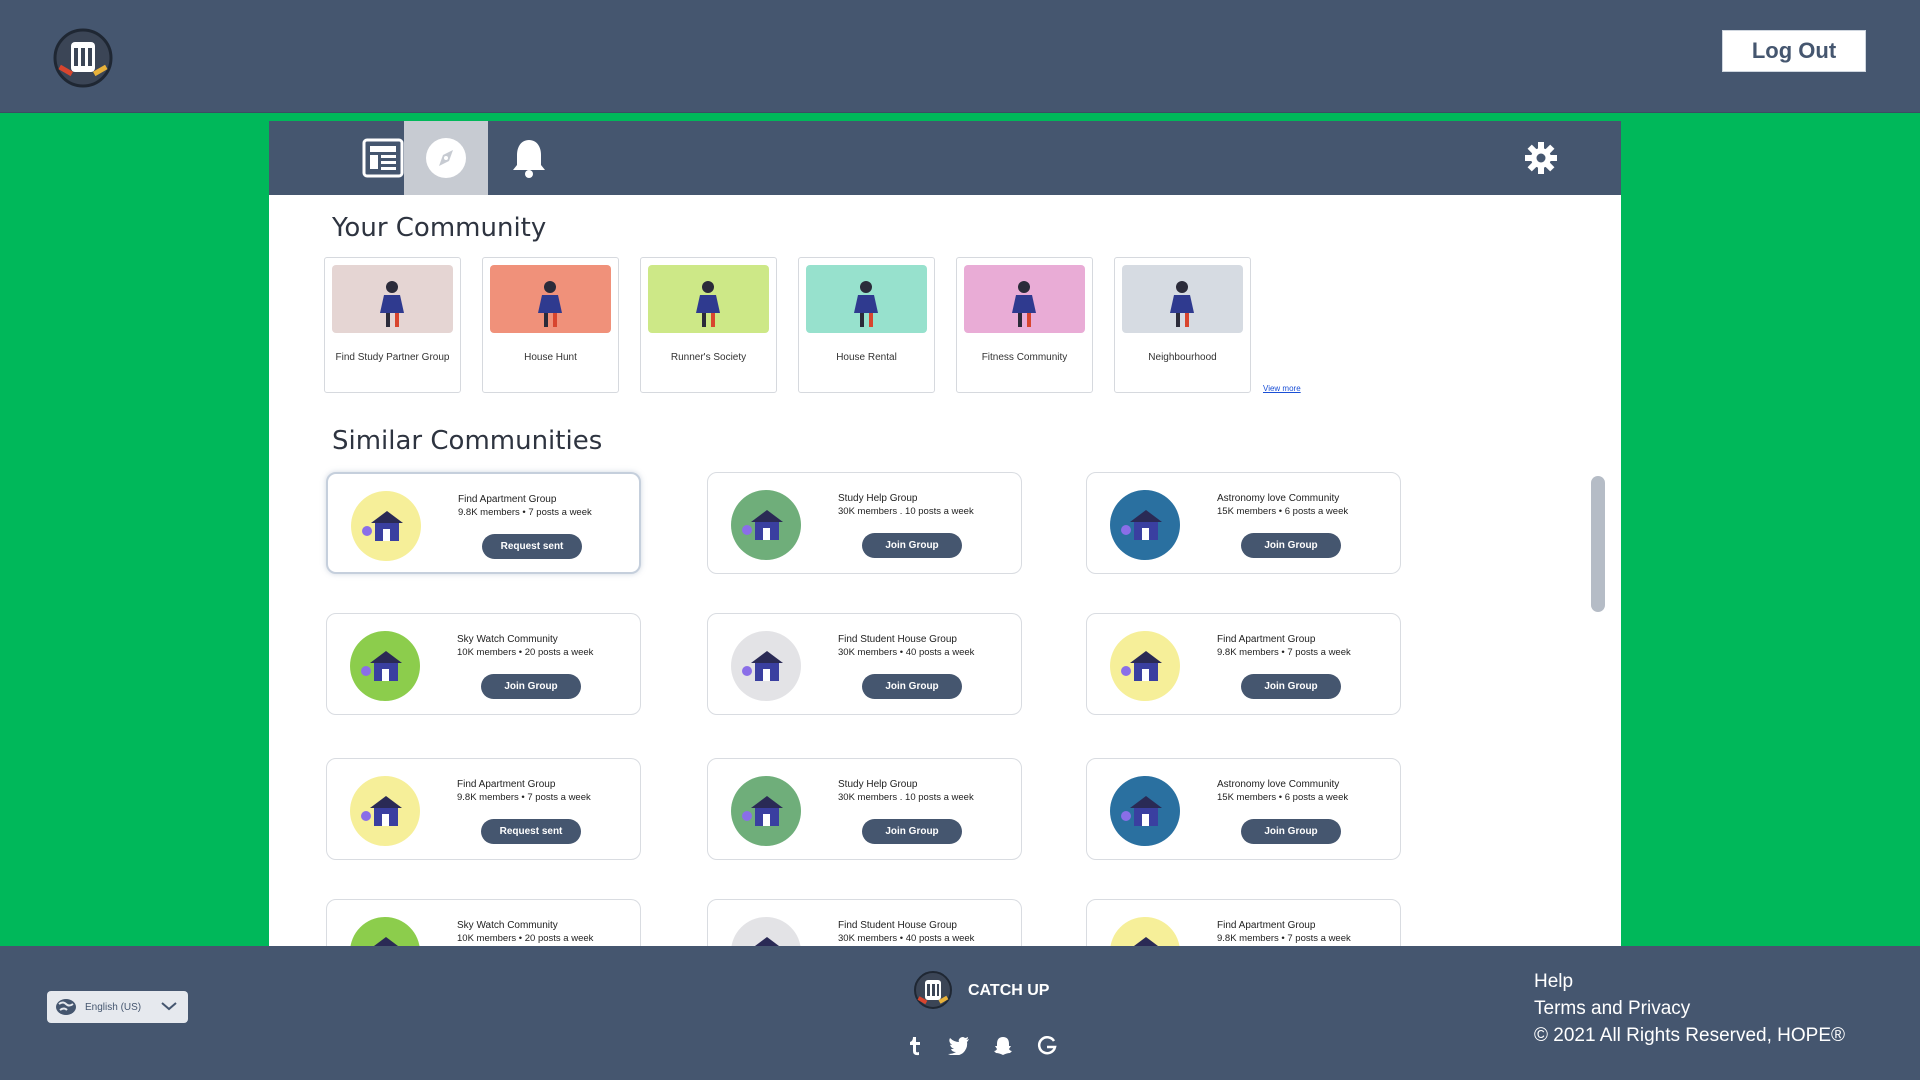 The height and width of the screenshot is (1080, 1920). What do you see at coordinates (1003, 1046) in the screenshot?
I see `snapchat-icon` at bounding box center [1003, 1046].